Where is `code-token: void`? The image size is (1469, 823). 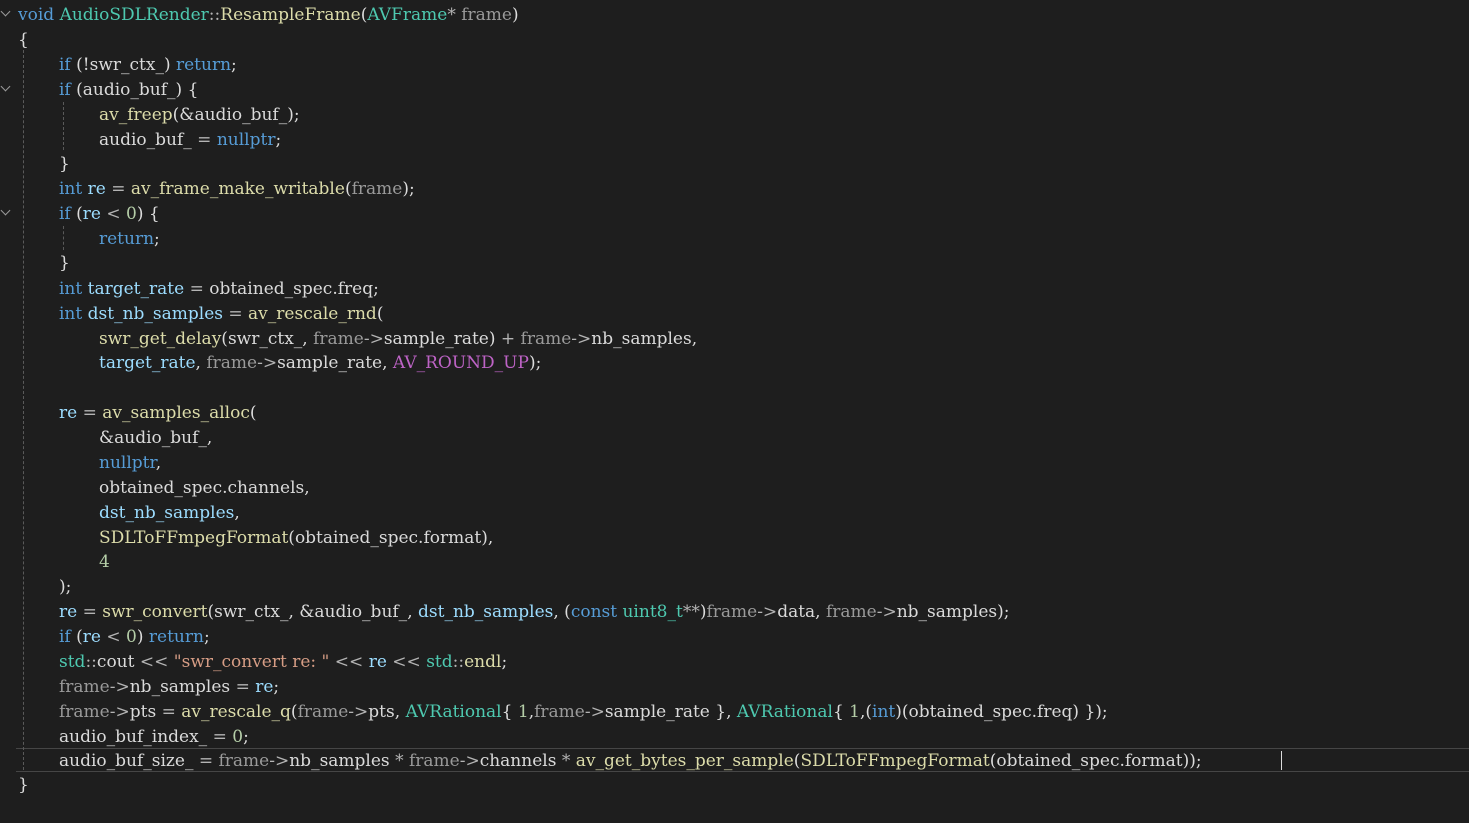 code-token: void is located at coordinates (39, 15).